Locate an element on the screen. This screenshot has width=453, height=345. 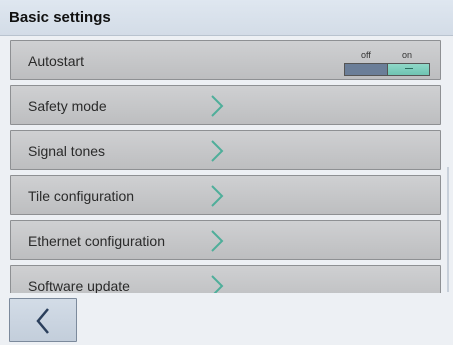
bottom-bar is located at coordinates (226, 320).